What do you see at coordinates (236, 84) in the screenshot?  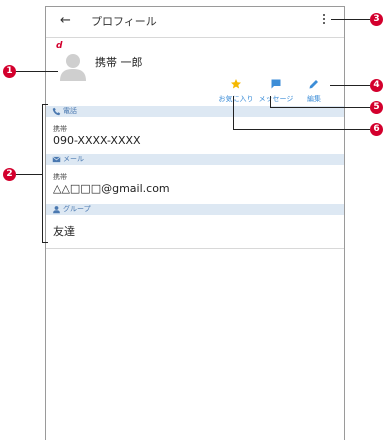 I see `star-icon` at bounding box center [236, 84].